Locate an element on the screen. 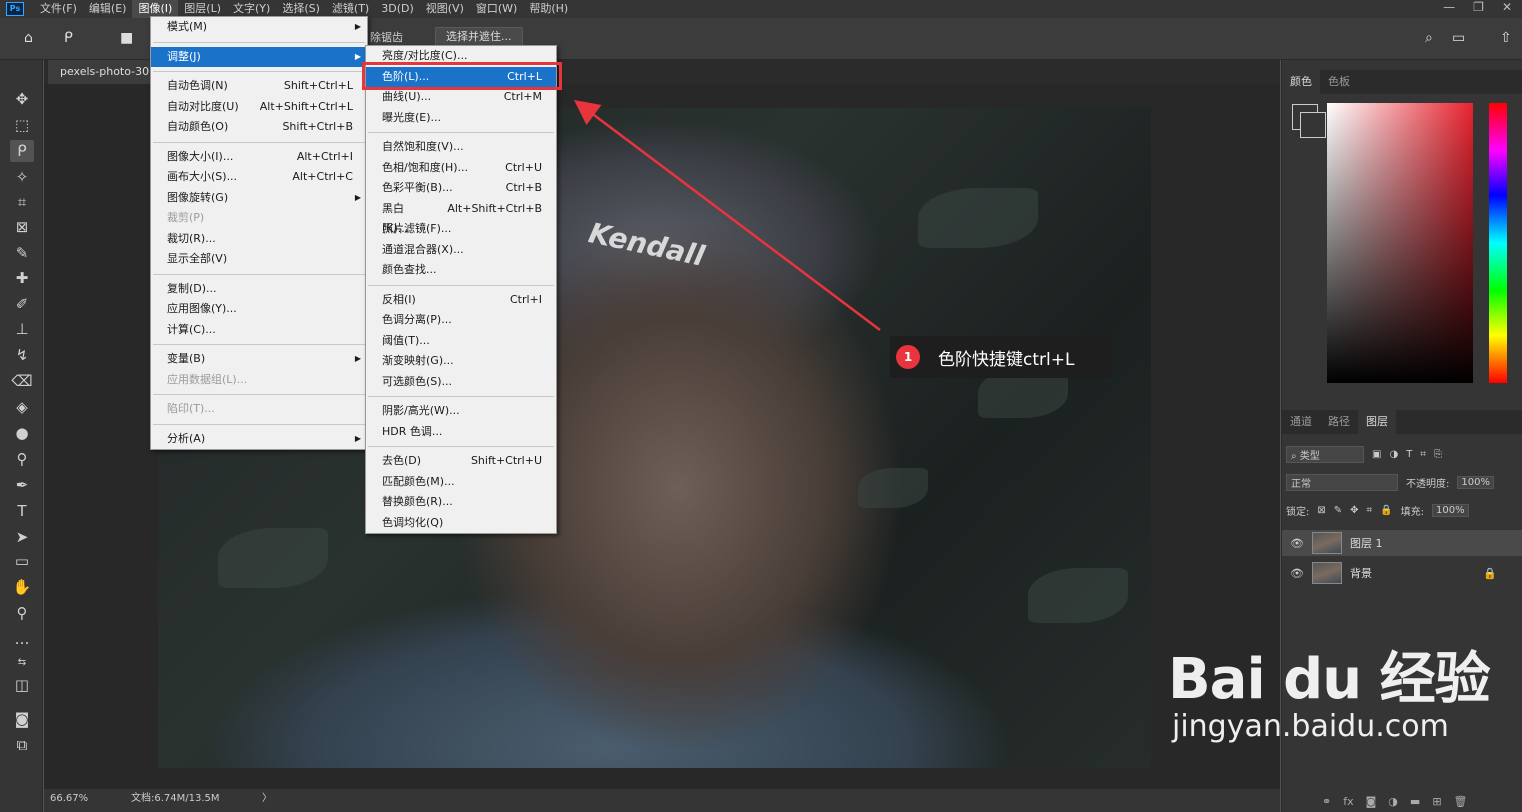  stamp-tool-icon: ⊥ is located at coordinates (22, 329).